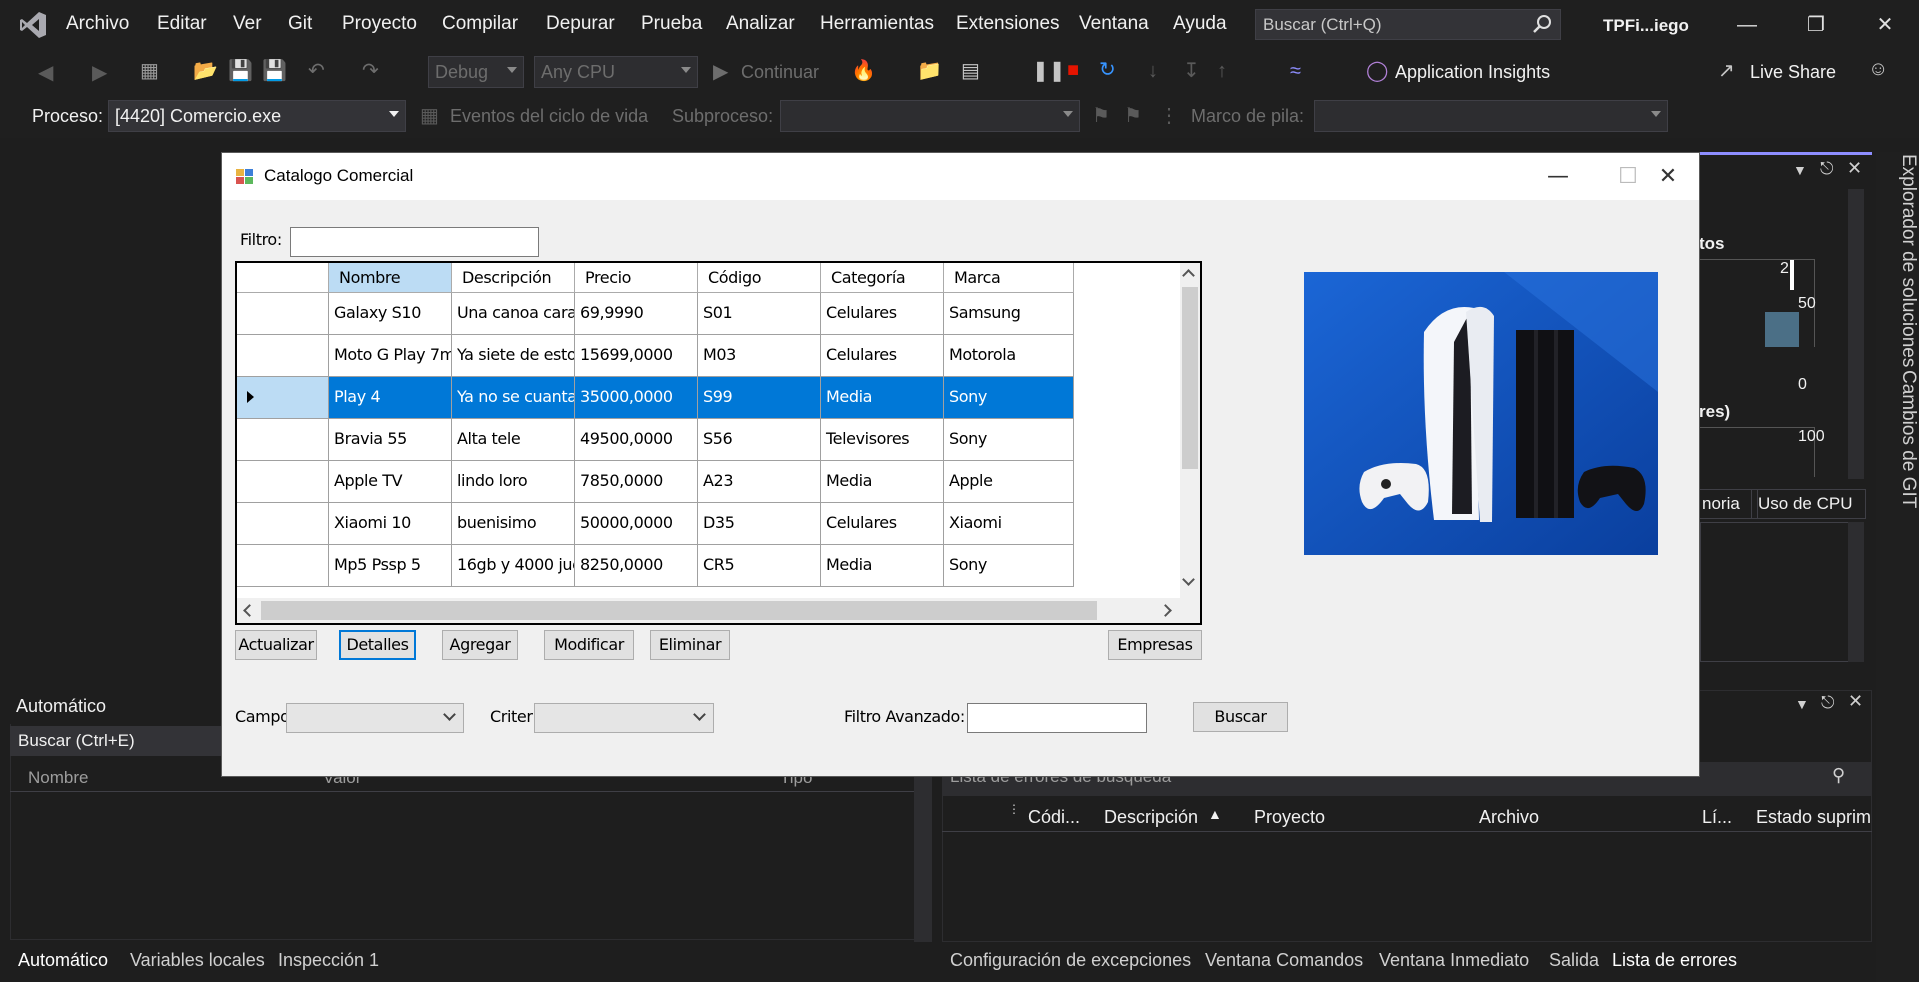 The height and width of the screenshot is (982, 1919). I want to click on grid-cell: Xiaomi, so click(1009, 524).